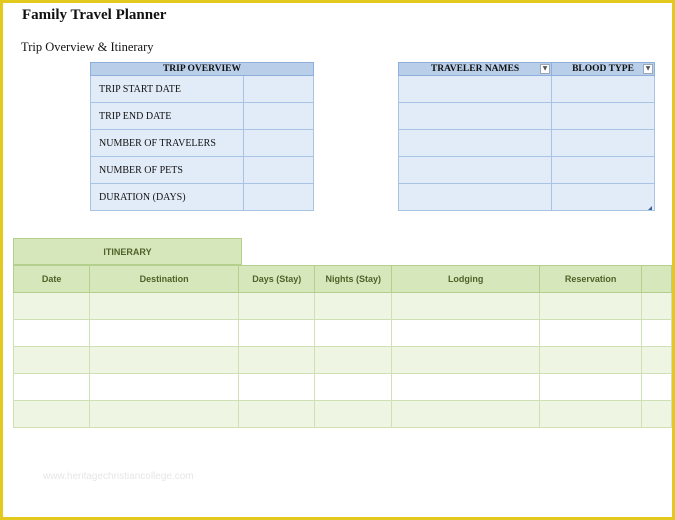 This screenshot has height=520, width=675. I want to click on blood-type-header: BLOOD TYPE ▼, so click(603, 69).